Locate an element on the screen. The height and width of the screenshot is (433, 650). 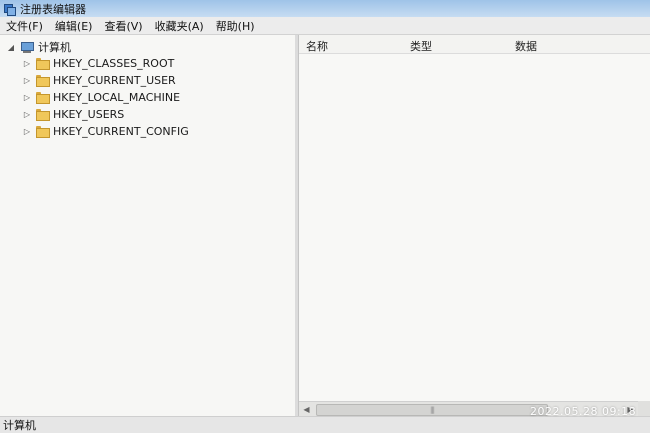
scroll-corner is located at coordinates (644, 408).